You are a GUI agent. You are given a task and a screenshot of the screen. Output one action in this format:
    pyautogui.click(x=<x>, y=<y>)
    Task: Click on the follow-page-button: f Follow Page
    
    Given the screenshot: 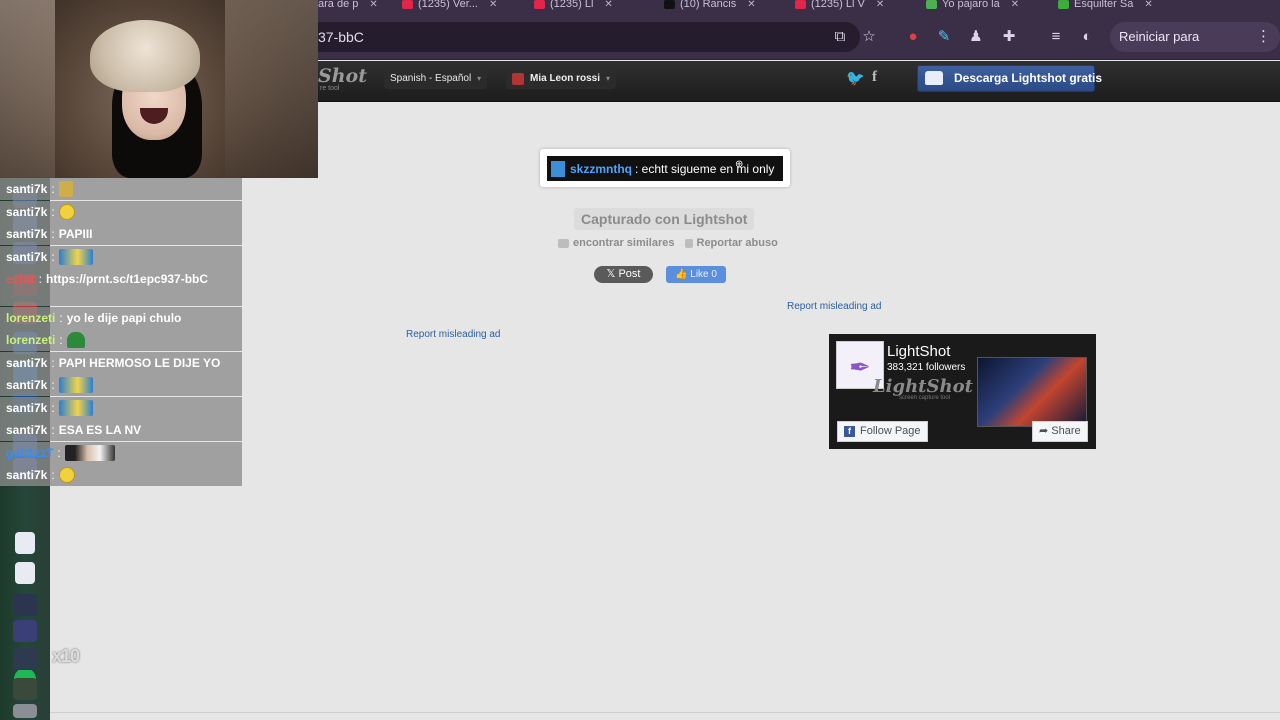 What is the action you would take?
    pyautogui.click(x=882, y=431)
    